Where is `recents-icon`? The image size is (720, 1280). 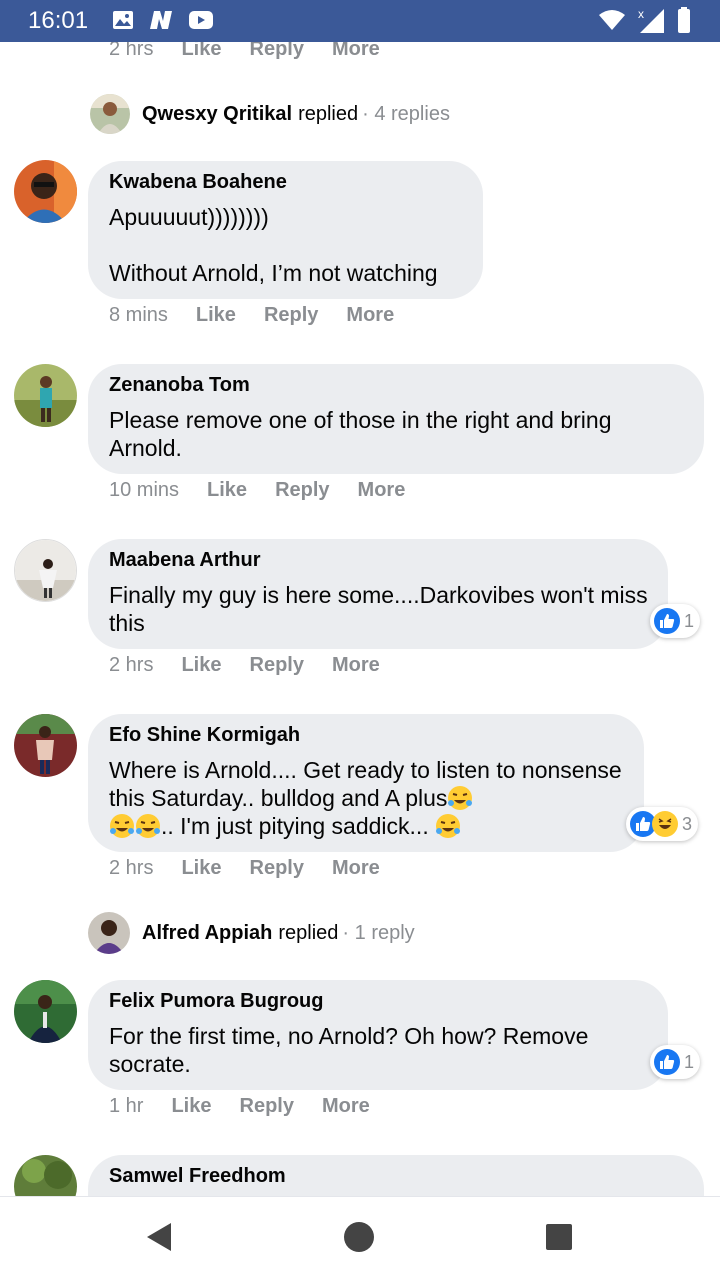
recents-icon is located at coordinates (559, 1238).